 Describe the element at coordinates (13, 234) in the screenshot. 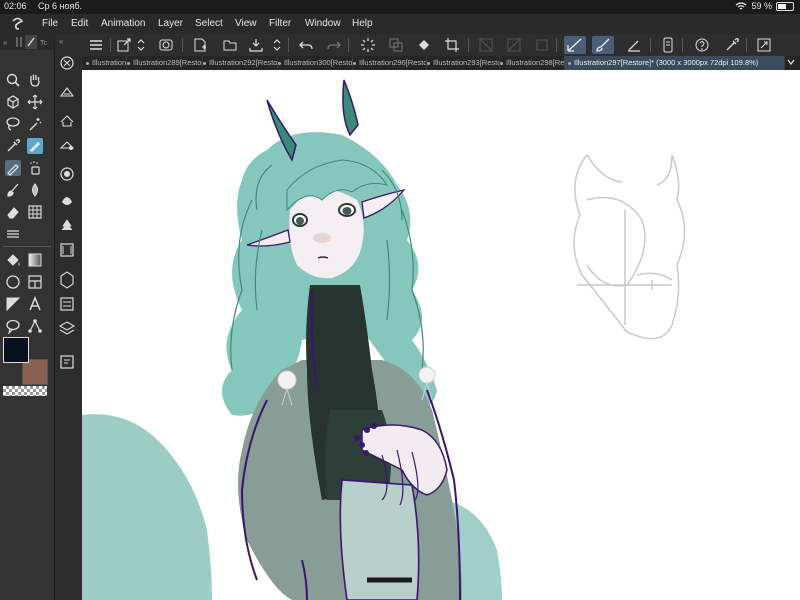

I see `ruler-icon` at that location.